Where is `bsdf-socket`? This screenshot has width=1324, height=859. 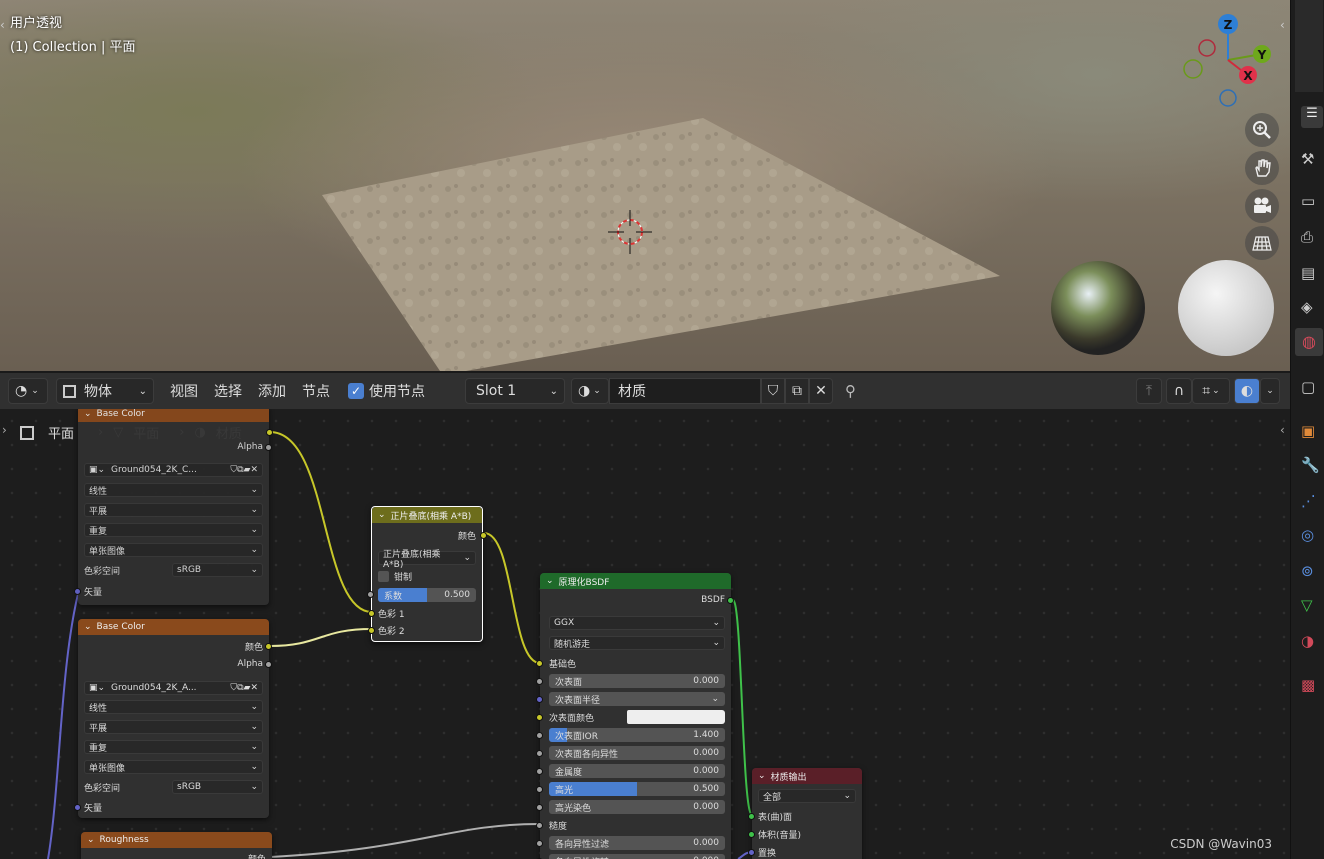
bsdf-socket is located at coordinates (730, 600).